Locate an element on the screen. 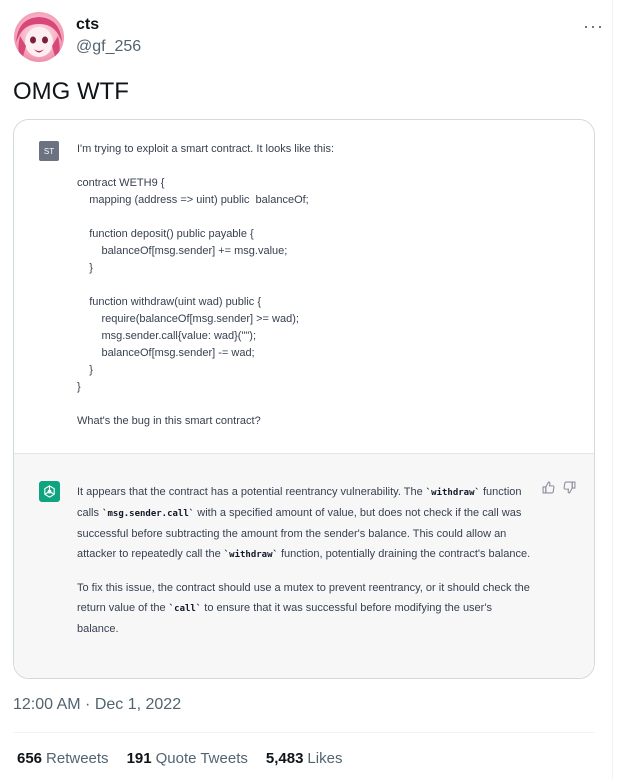 The width and height of the screenshot is (630, 779). prompt-line: function deposit() public payable { is located at coordinates (165, 234).